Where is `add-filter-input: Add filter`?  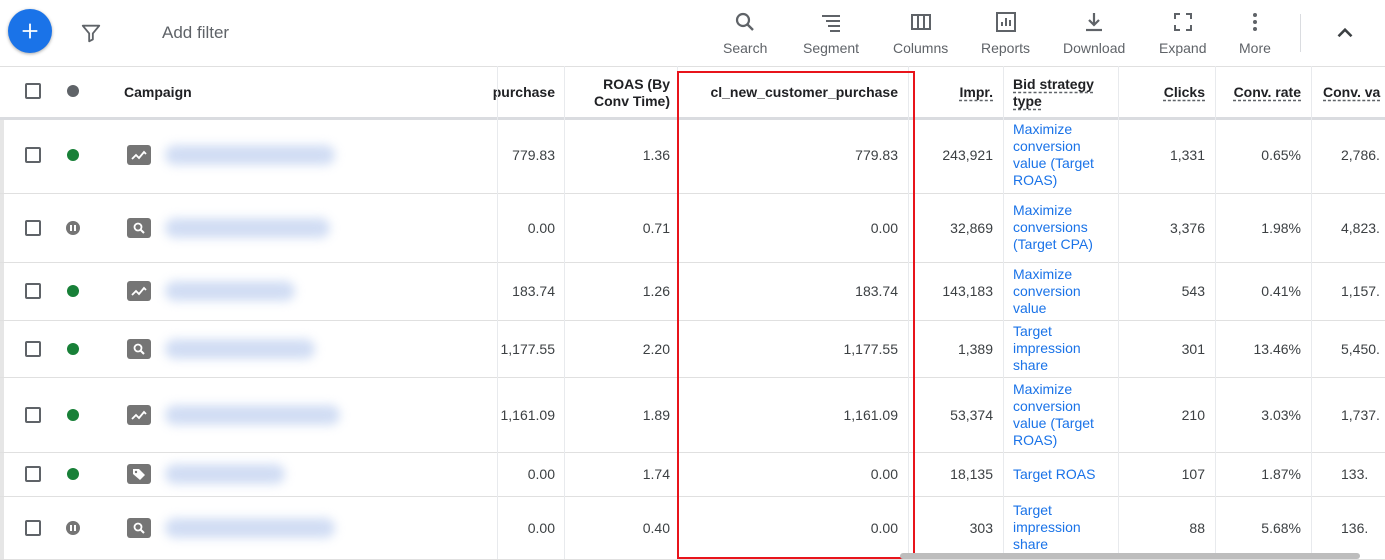 add-filter-input: Add filter is located at coordinates (195, 33).